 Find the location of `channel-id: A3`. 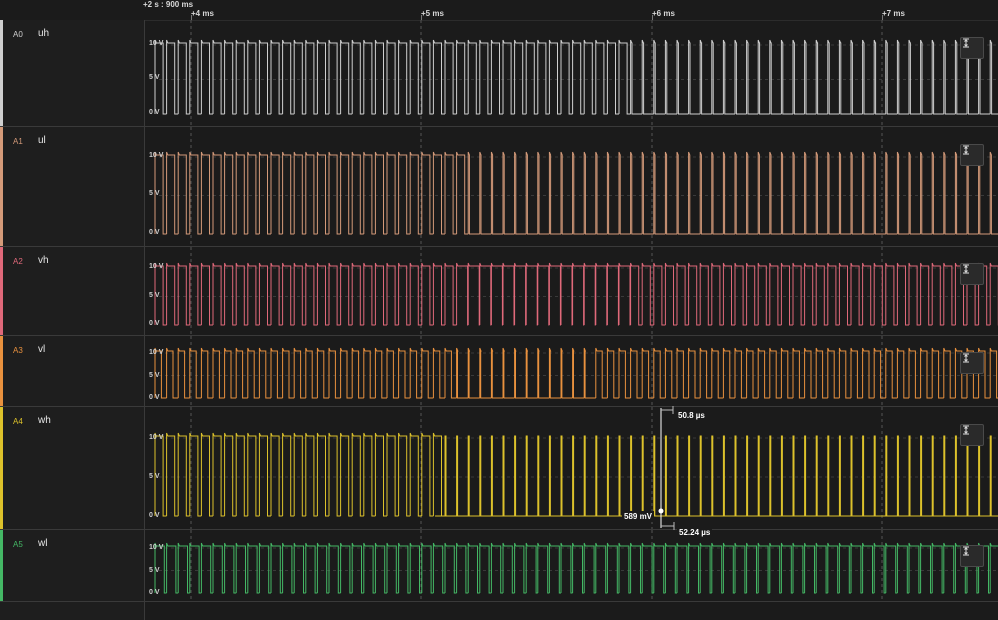

channel-id: A3 is located at coordinates (18, 350).